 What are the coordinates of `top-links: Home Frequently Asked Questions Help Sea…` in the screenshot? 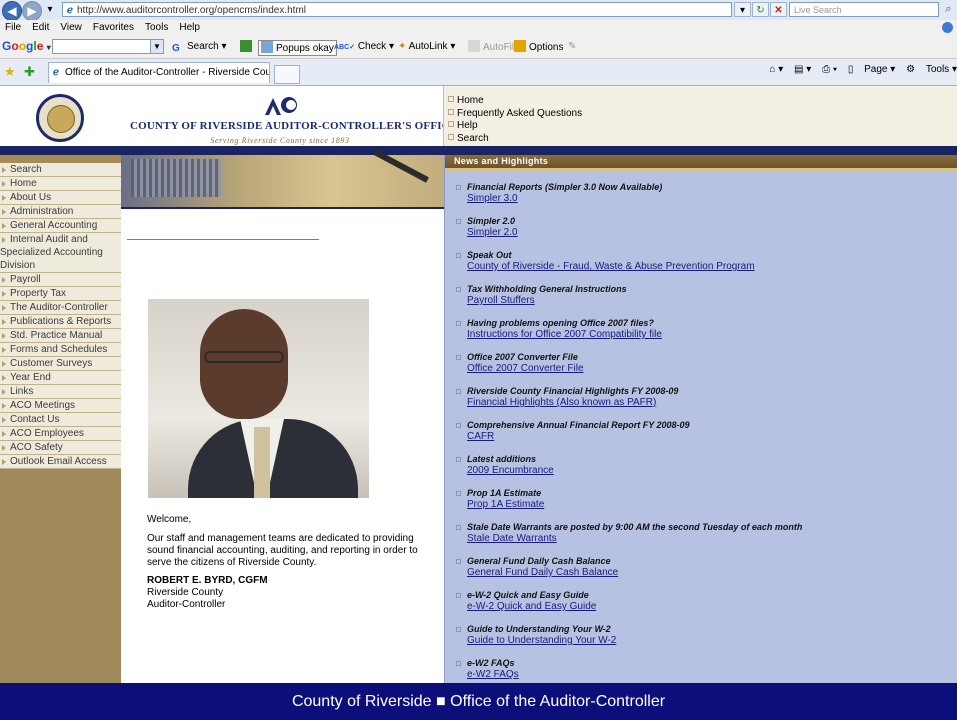 It's located at (515, 120).